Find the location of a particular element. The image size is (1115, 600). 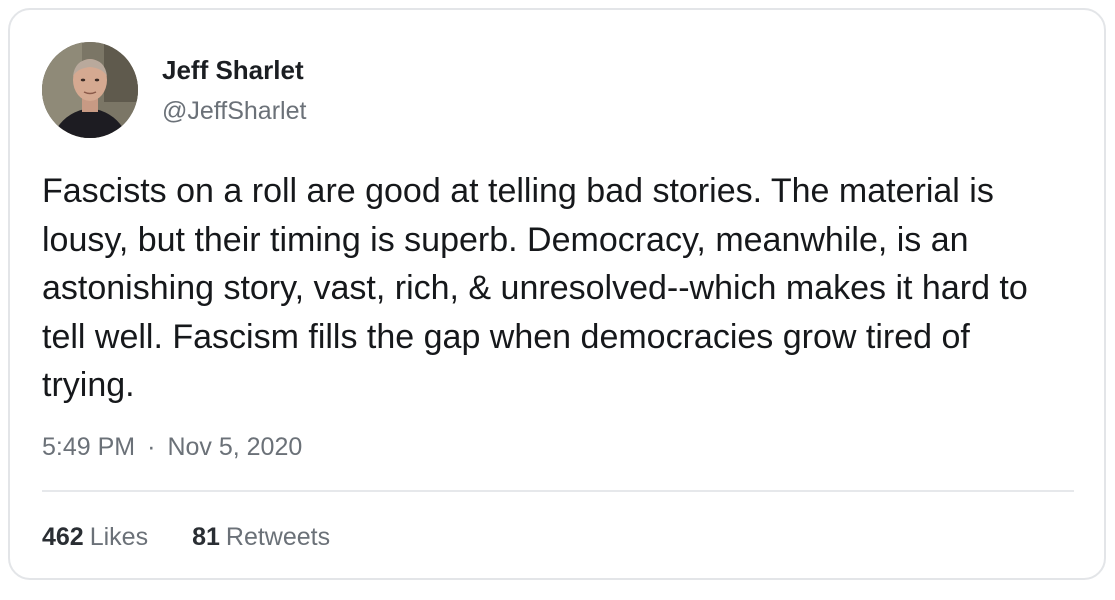

profile-photo is located at coordinates (90, 90).